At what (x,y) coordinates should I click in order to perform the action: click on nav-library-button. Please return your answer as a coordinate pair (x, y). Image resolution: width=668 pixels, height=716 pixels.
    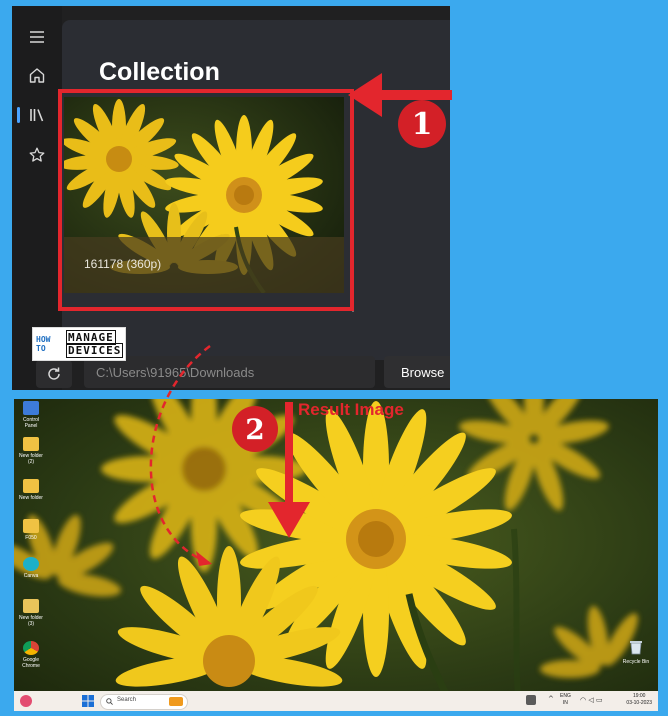
    Looking at the image, I should click on (37, 115).